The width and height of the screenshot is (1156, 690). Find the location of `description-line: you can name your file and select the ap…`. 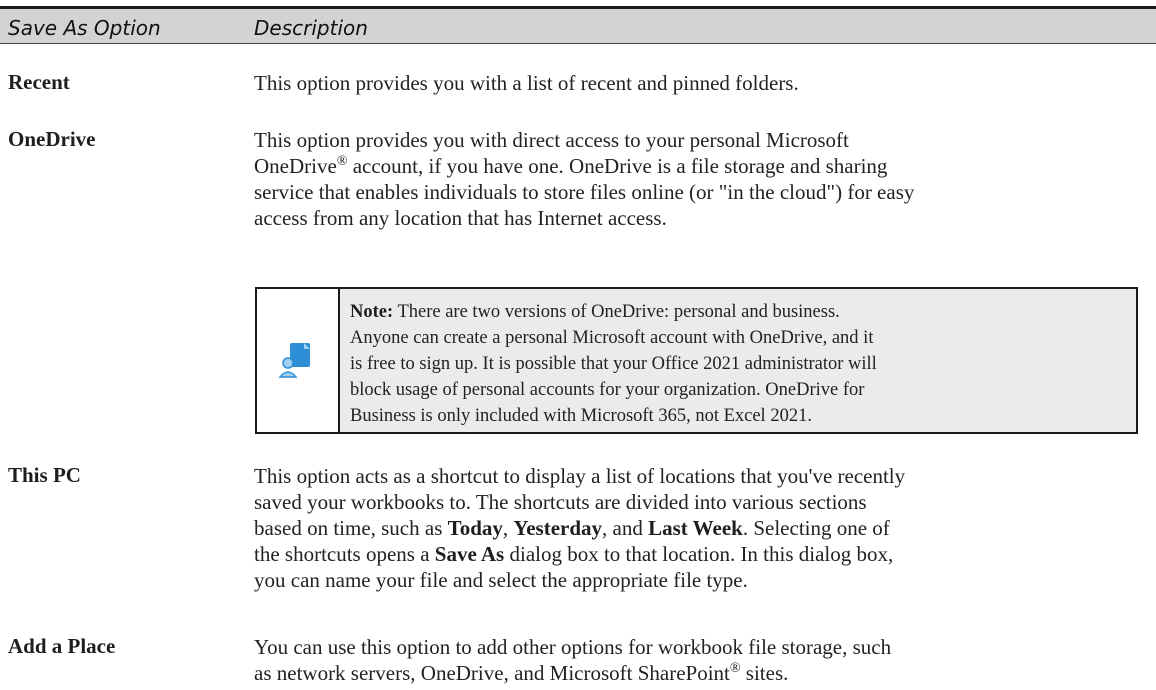

description-line: you can name your file and select the ap… is located at coordinates (501, 580).